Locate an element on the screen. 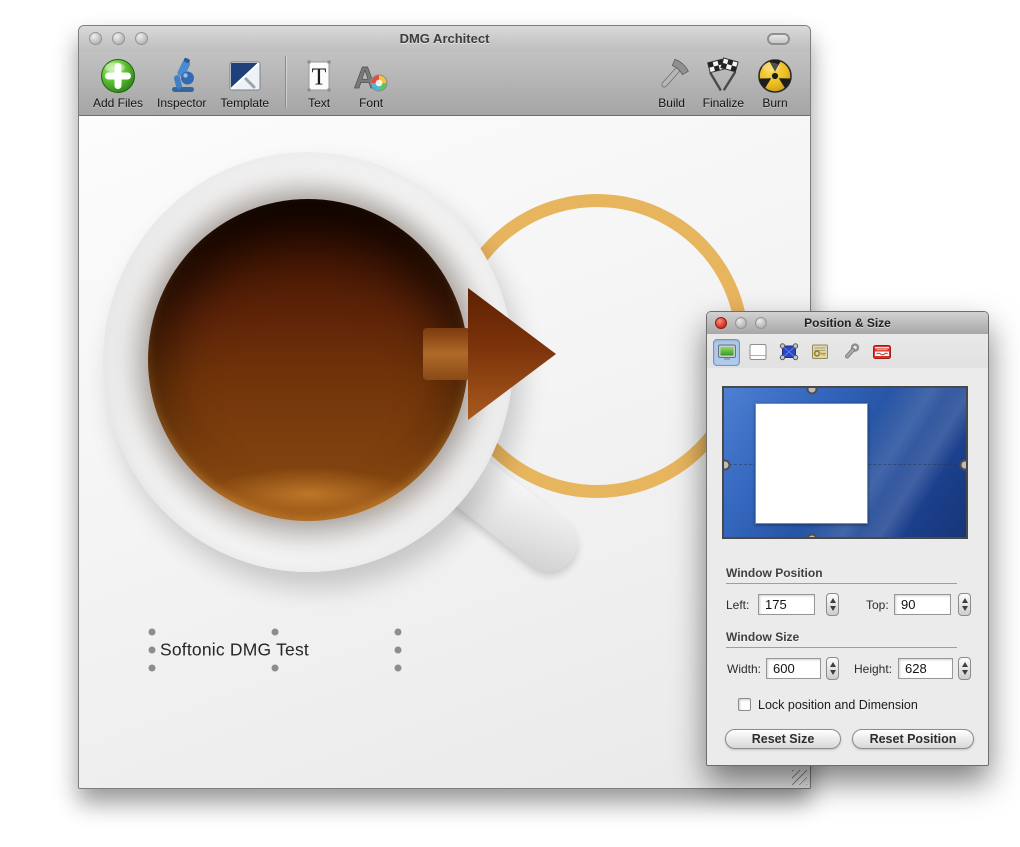 Image resolution: width=1020 pixels, height=847 pixels. height-label: Height: is located at coordinates (873, 669).